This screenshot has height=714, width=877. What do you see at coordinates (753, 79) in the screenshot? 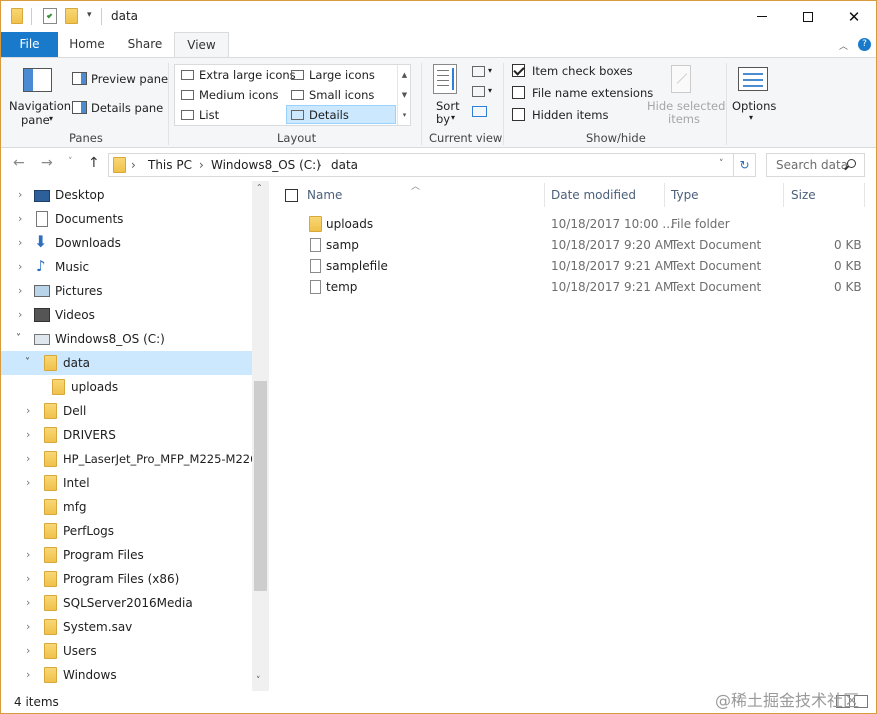
I see `options-icon` at bounding box center [753, 79].